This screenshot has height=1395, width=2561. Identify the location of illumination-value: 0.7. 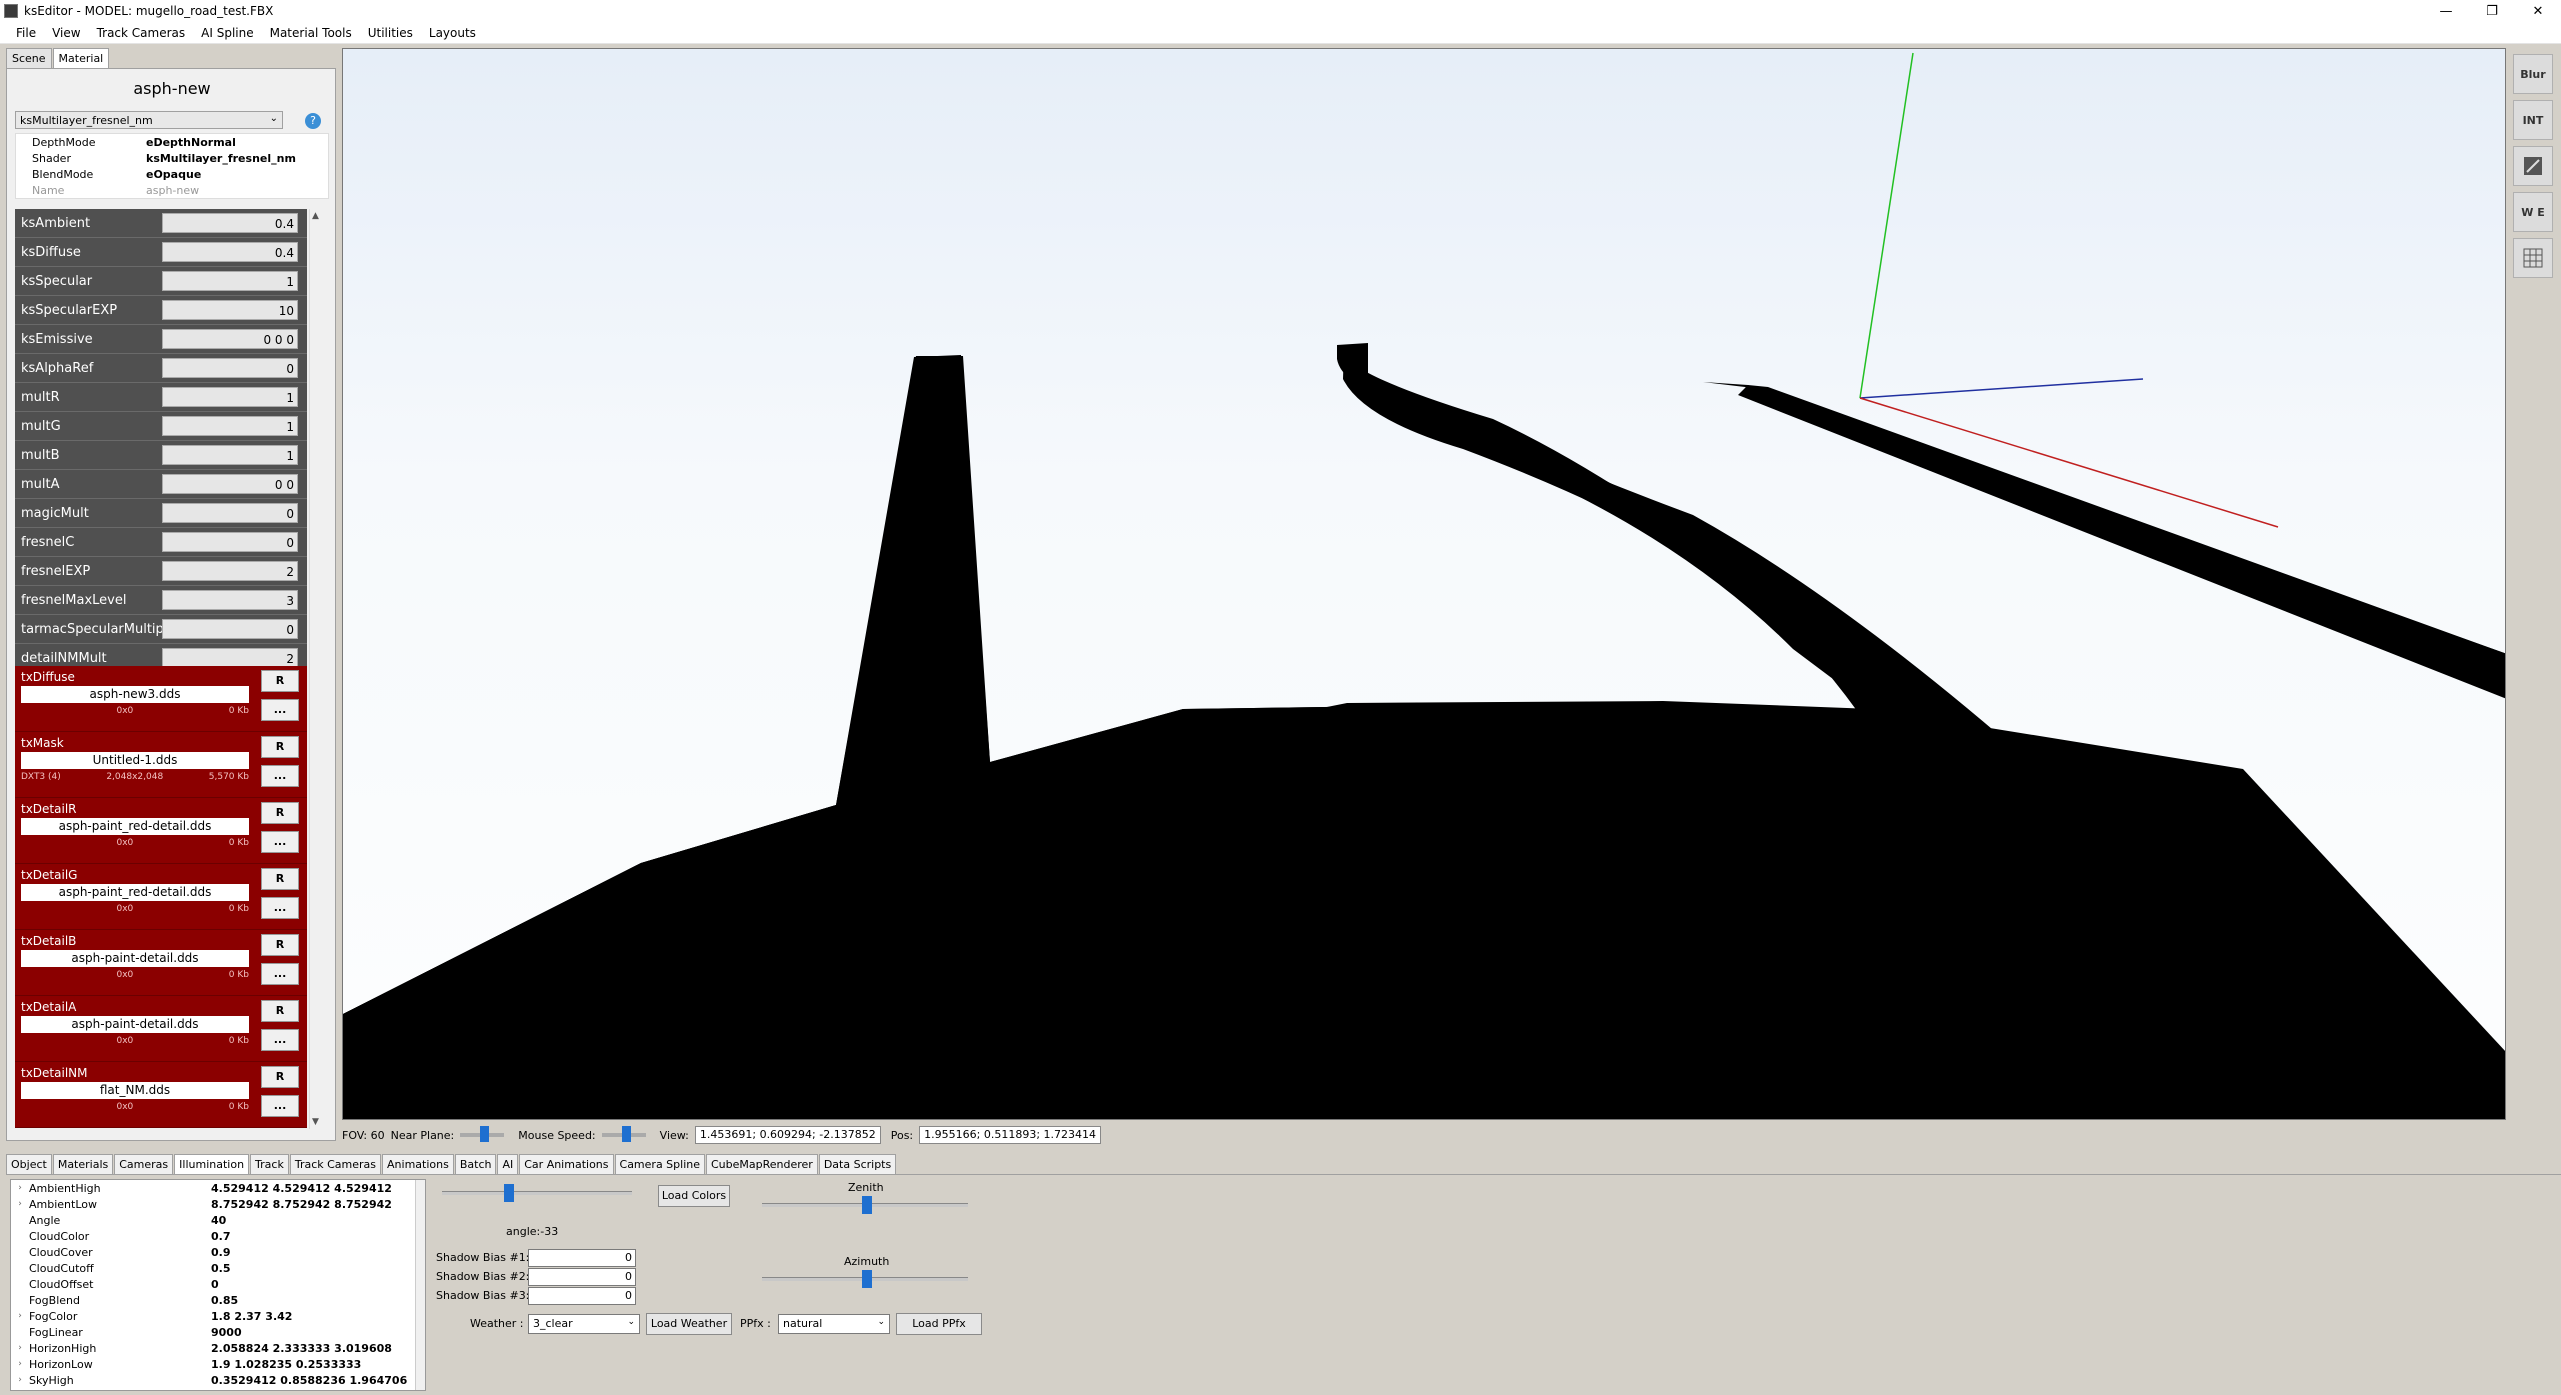
(221, 1236).